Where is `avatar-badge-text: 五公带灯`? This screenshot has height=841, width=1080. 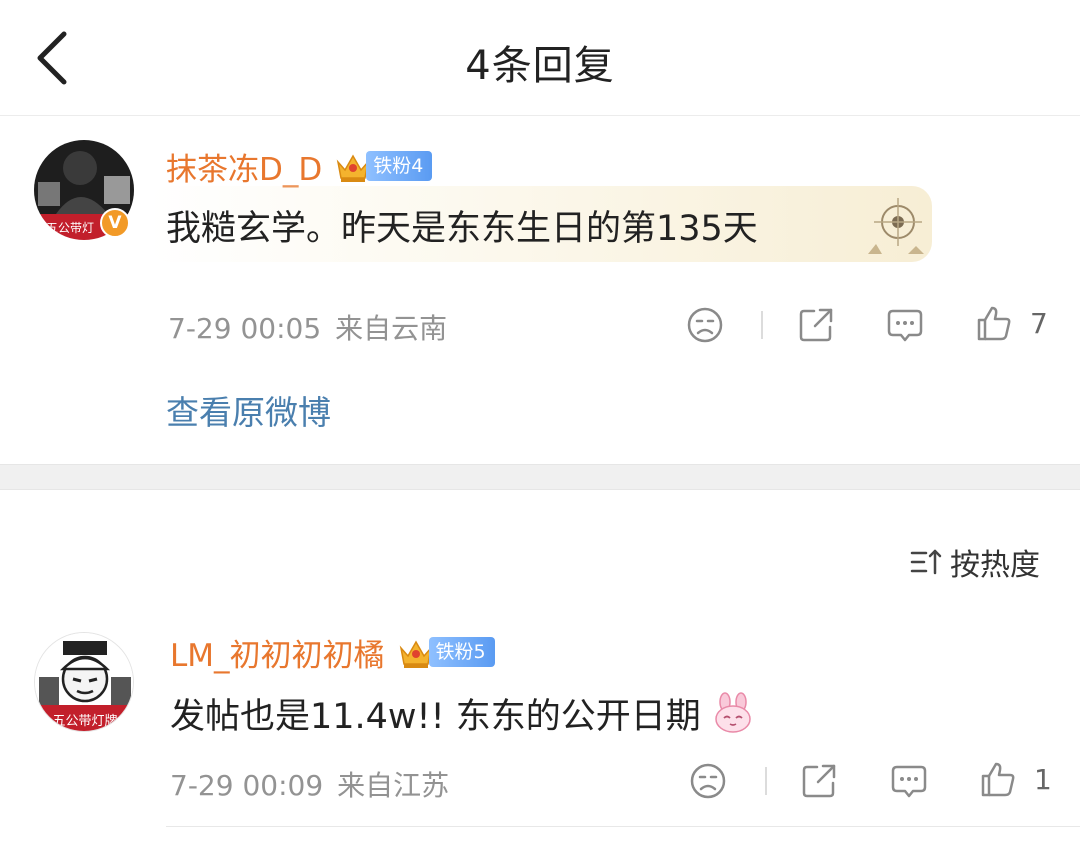
avatar-badge-text: 五公带灯 is located at coordinates (70, 228).